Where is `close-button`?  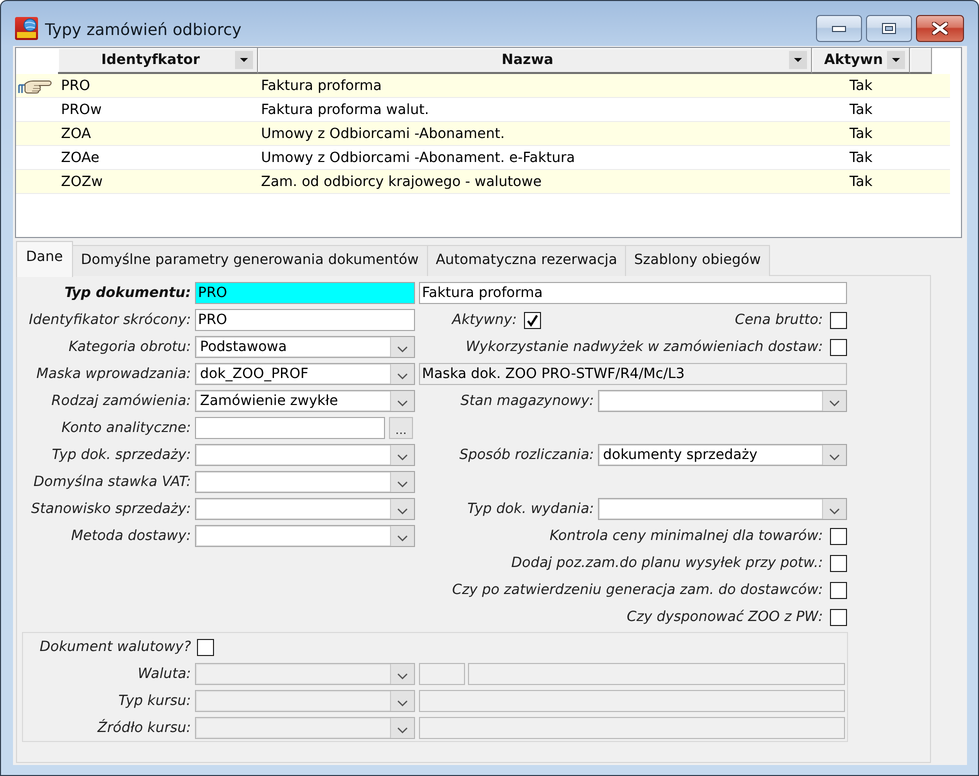
close-button is located at coordinates (940, 28).